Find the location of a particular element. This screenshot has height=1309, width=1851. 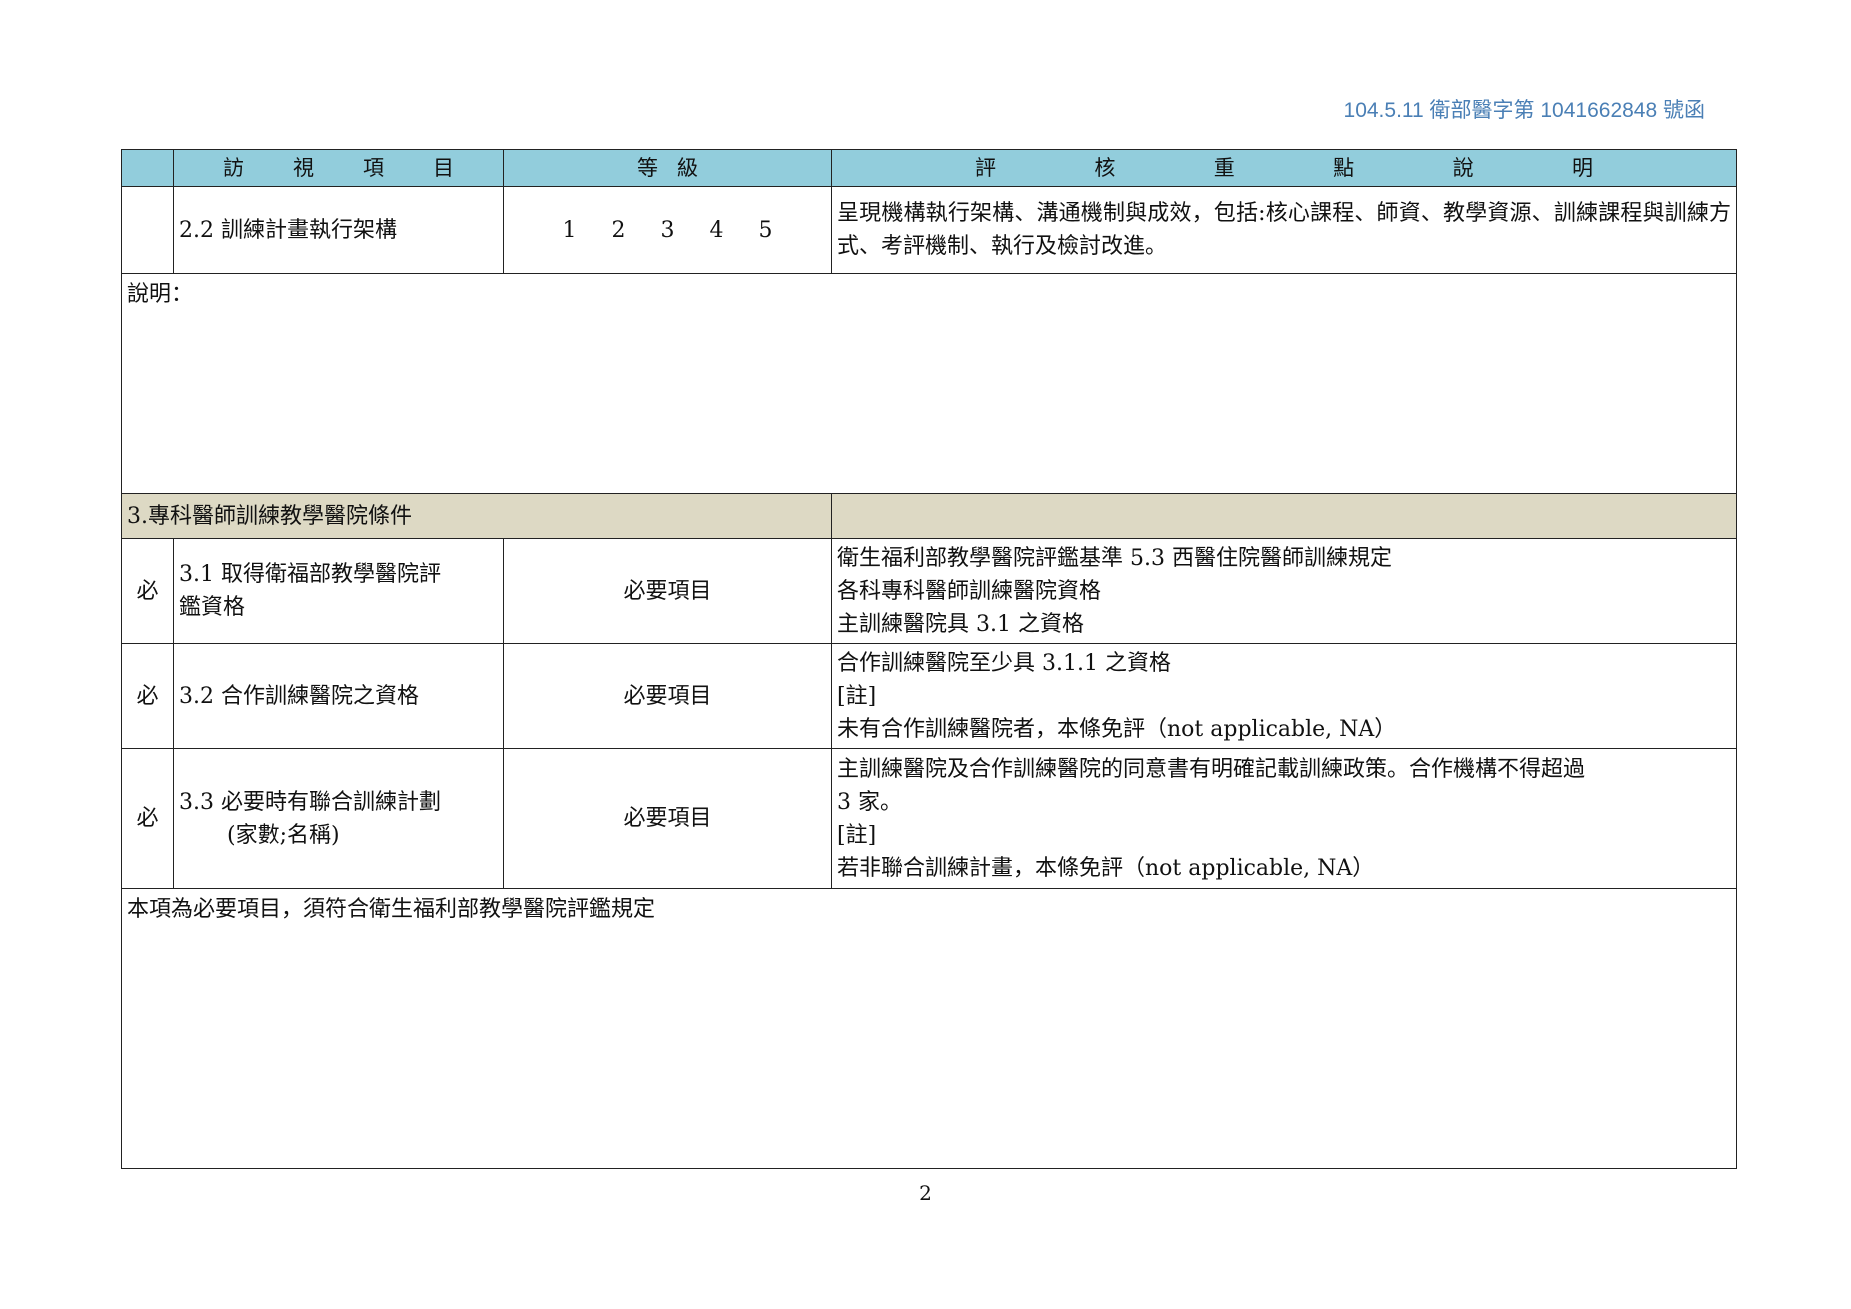

criteria-line: 各科專科醫師訓練醫院資格 is located at coordinates (969, 591).